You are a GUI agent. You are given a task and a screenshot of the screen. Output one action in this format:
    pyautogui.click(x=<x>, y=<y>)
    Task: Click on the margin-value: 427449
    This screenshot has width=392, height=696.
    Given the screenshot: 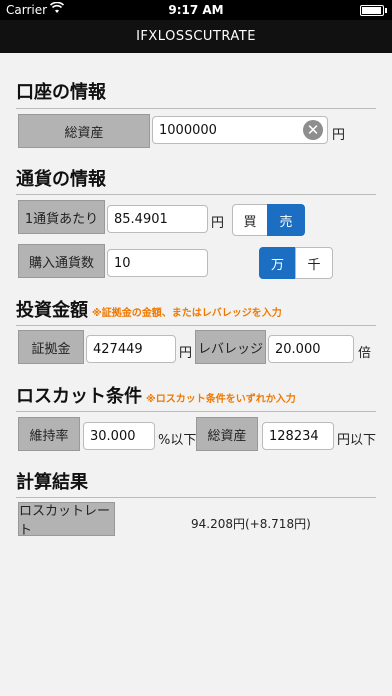 What is the action you would take?
    pyautogui.click(x=118, y=349)
    